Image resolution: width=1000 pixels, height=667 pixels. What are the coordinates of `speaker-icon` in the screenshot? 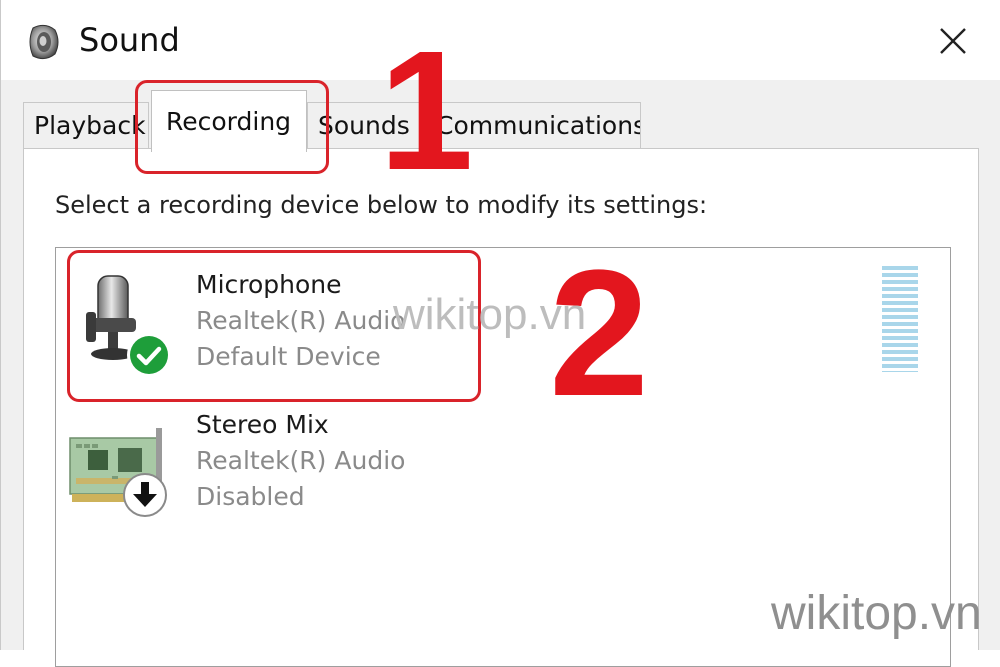 It's located at (45, 42).